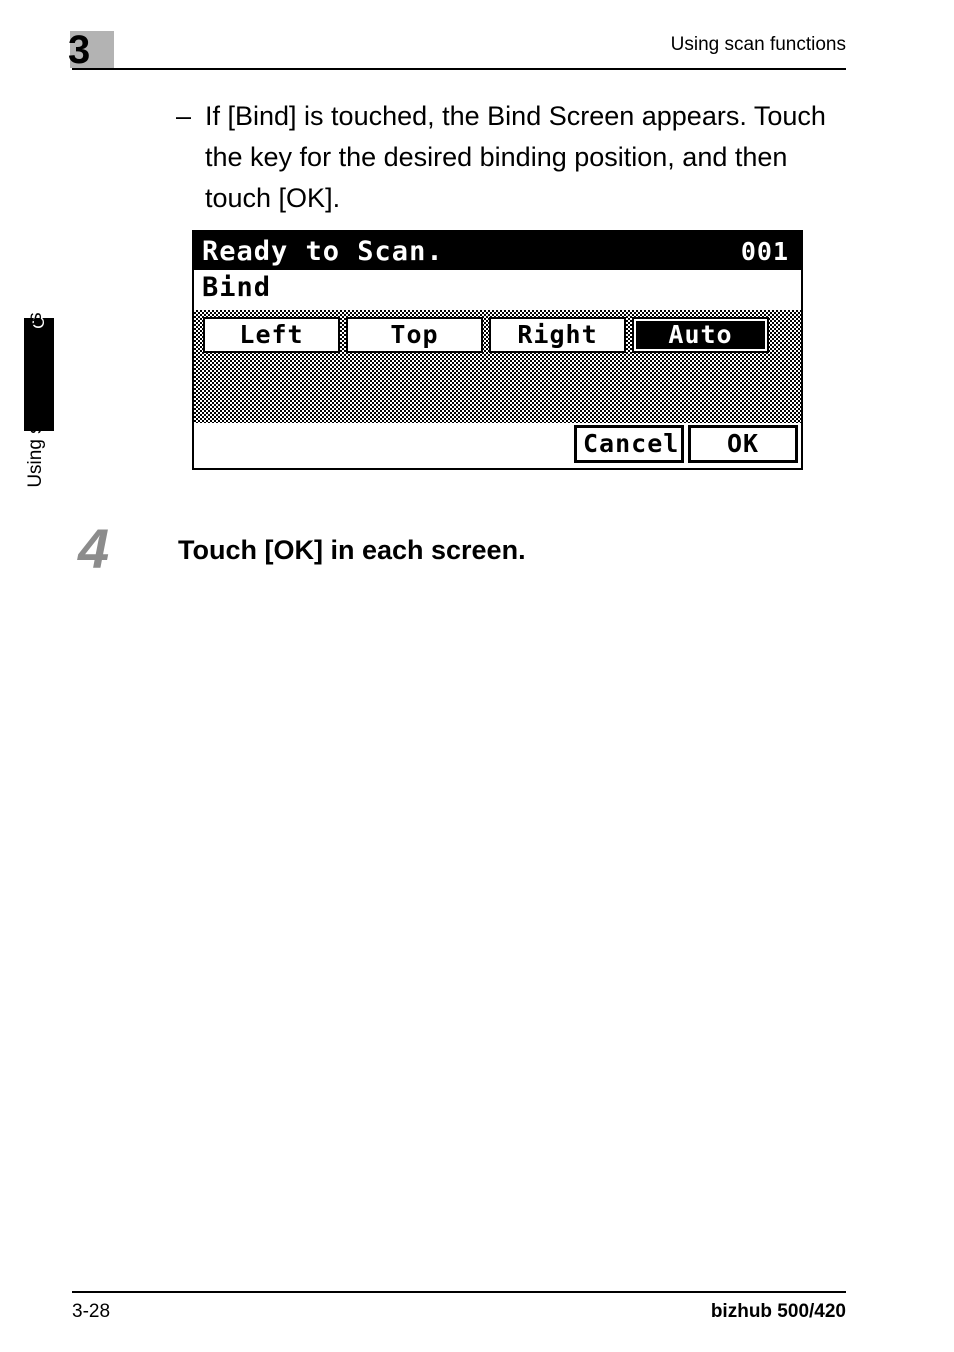 This screenshot has width=954, height=1352. Describe the element at coordinates (35, 400) in the screenshot. I see `side-tab-section-label: Using scan functions` at that location.